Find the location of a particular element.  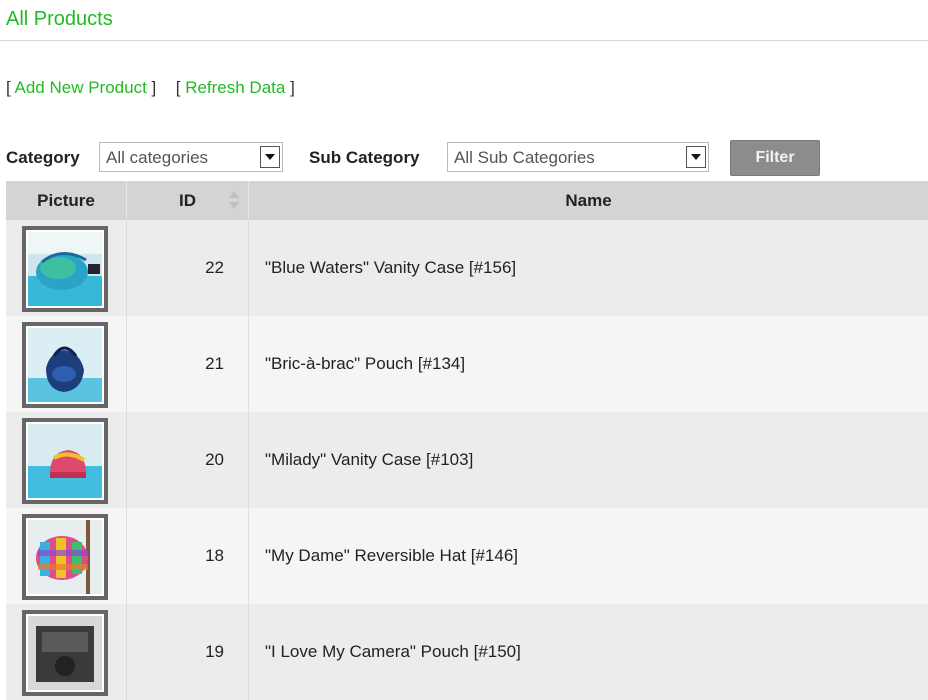

name-cell: "My Dame" Reversible Hat [#146] is located at coordinates (391, 555).